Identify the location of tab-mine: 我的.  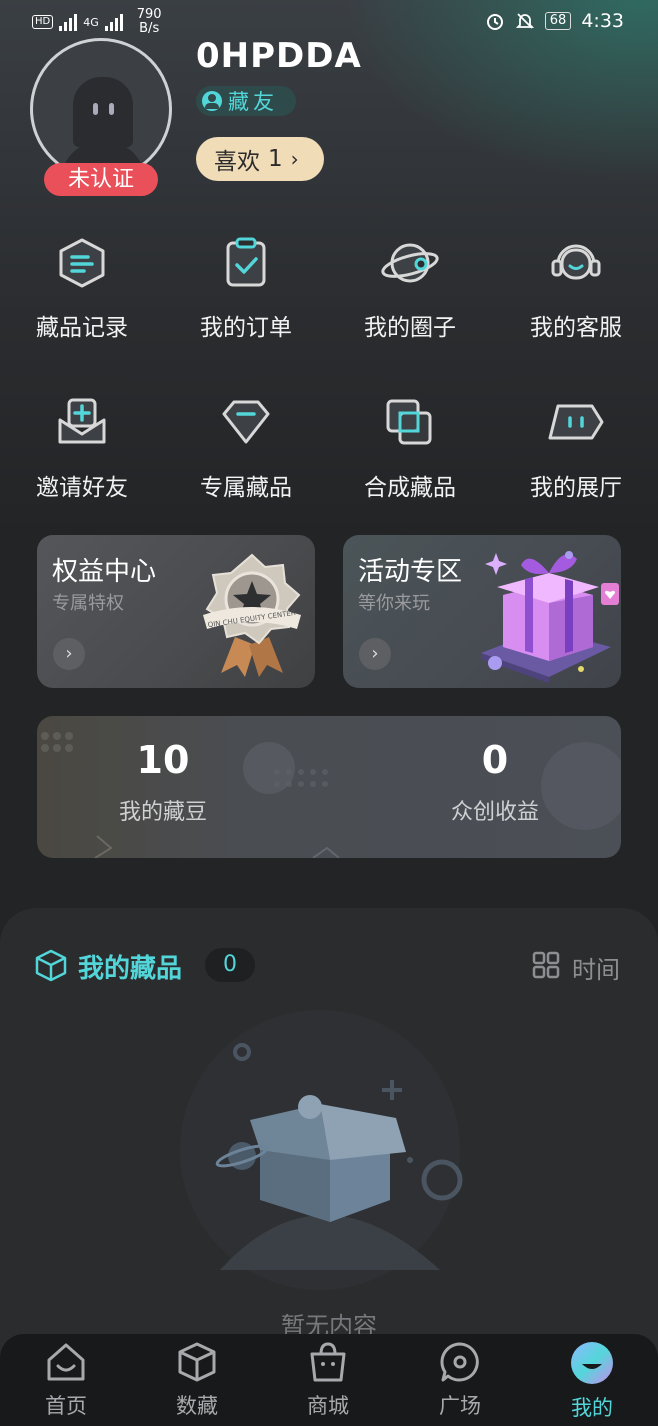
(592, 1381).